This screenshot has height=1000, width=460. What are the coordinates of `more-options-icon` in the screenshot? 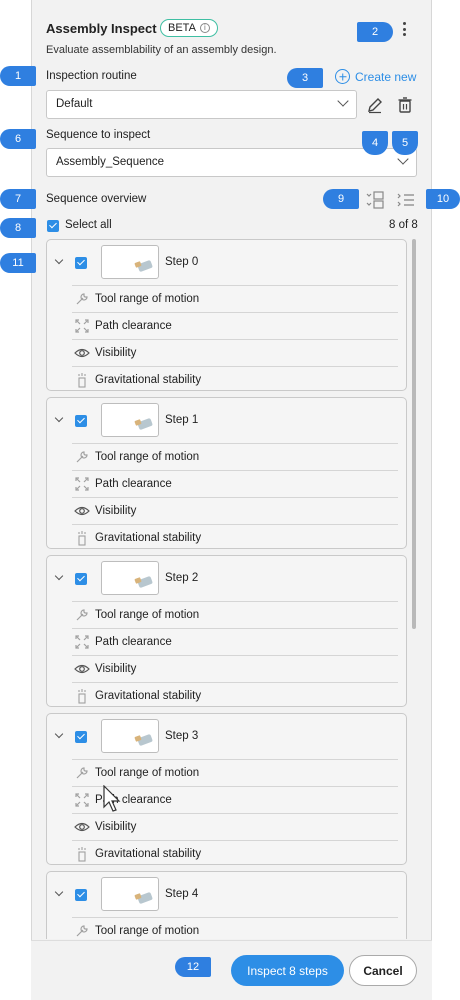 It's located at (404, 29).